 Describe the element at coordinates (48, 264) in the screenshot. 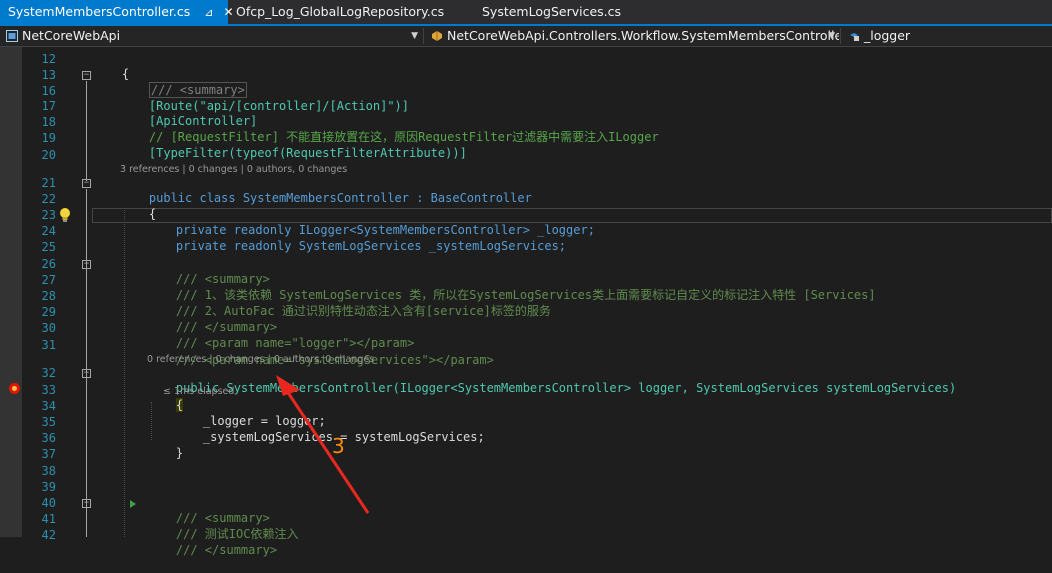

I see `line-number: 26` at that location.